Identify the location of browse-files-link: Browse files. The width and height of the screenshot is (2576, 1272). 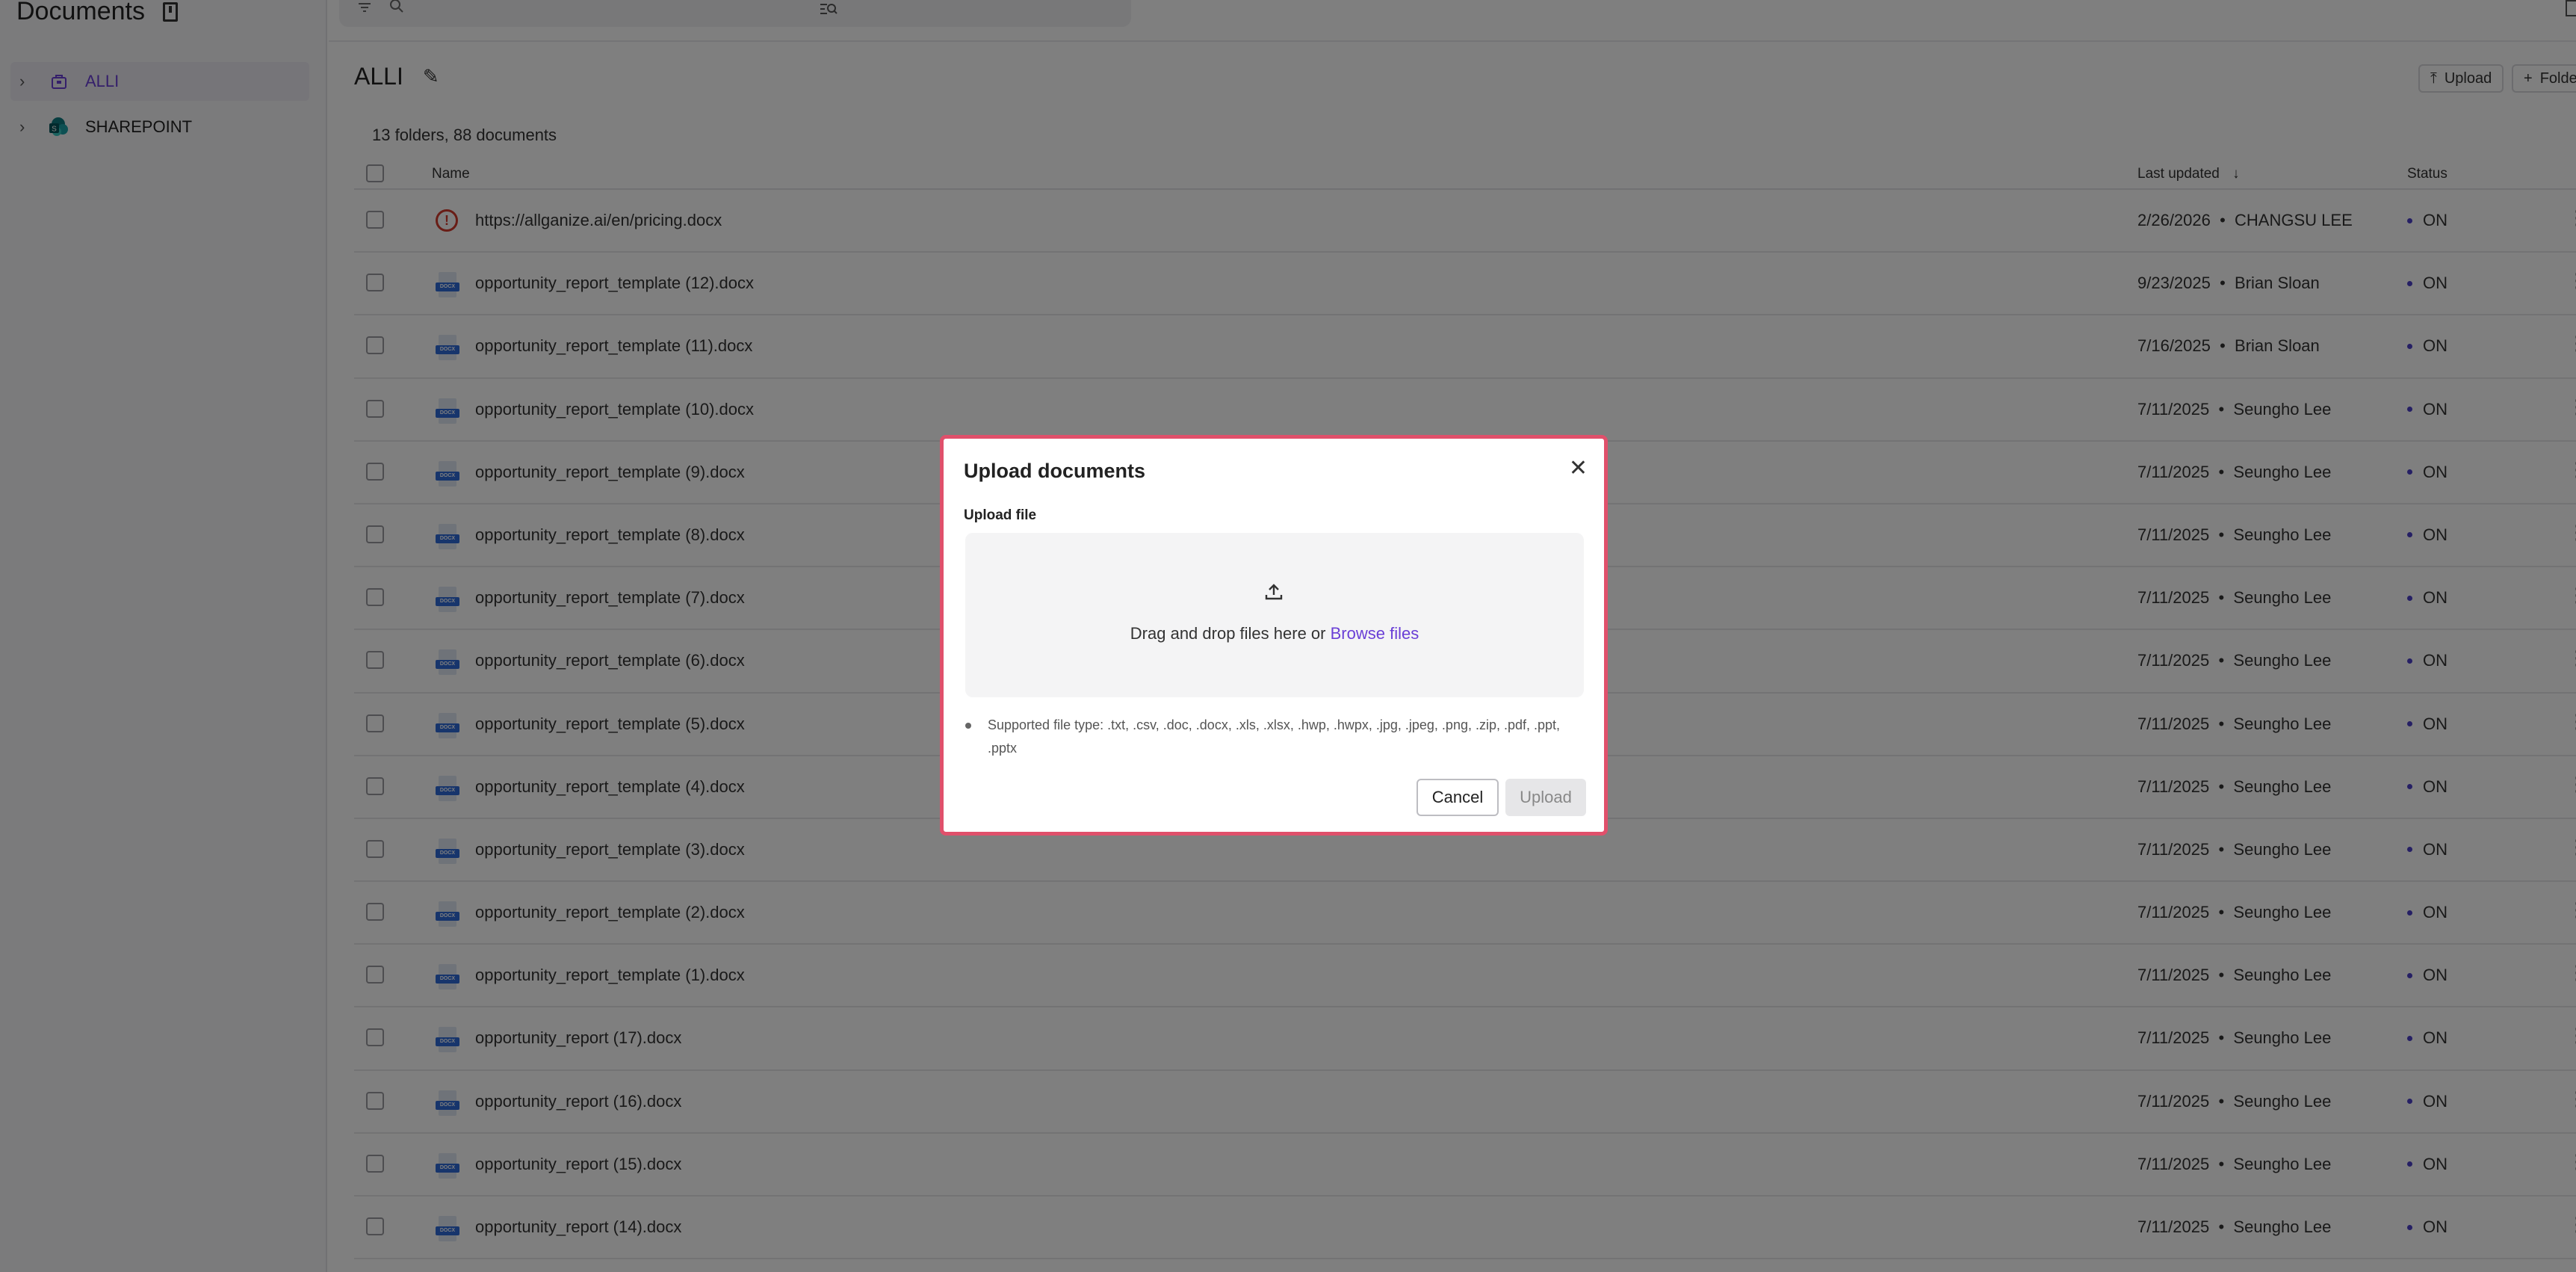
(1375, 633).